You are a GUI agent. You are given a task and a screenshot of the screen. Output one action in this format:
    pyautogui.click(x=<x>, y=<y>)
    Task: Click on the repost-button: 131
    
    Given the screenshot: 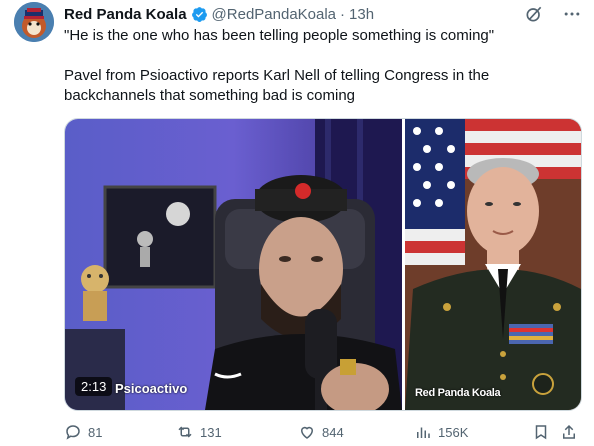 What is the action you would take?
    pyautogui.click(x=199, y=432)
    